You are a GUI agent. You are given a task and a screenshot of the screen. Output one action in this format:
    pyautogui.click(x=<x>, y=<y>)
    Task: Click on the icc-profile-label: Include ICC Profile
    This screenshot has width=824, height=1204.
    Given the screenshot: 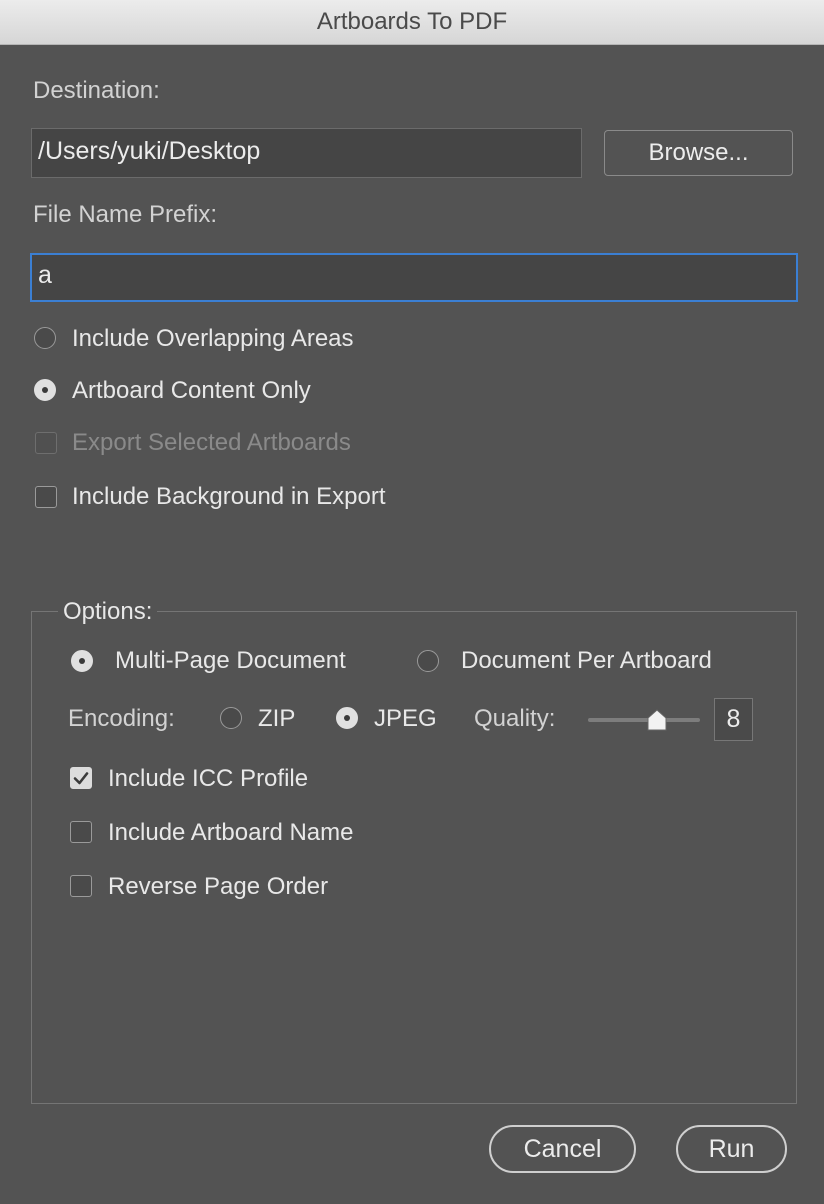 What is the action you would take?
    pyautogui.click(x=208, y=778)
    